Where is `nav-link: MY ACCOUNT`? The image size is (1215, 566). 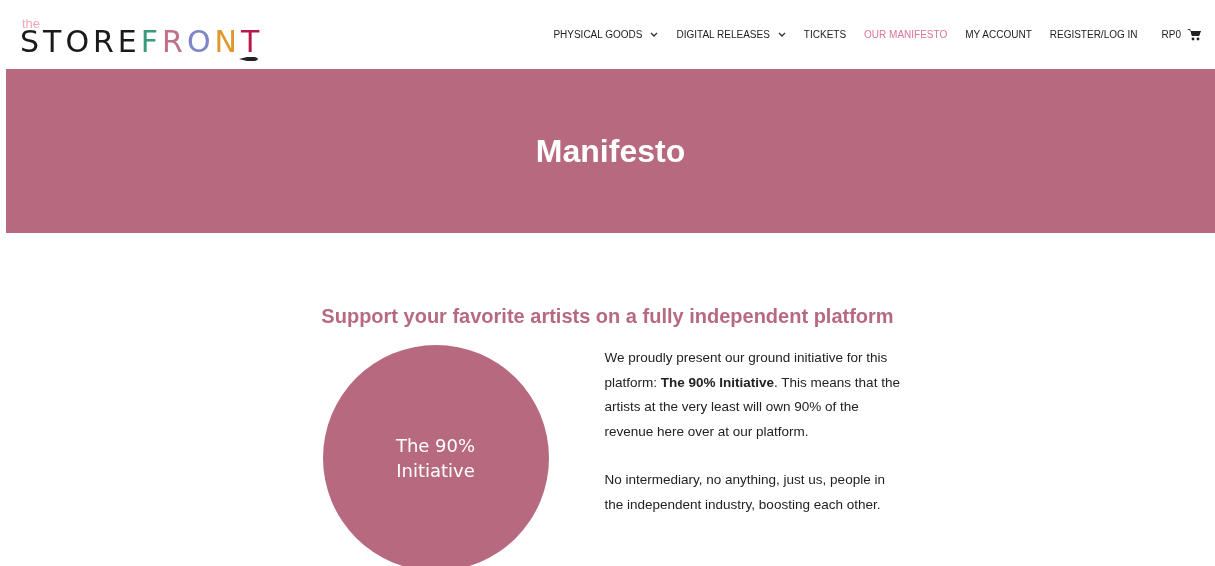
nav-link: MY ACCOUNT is located at coordinates (998, 34).